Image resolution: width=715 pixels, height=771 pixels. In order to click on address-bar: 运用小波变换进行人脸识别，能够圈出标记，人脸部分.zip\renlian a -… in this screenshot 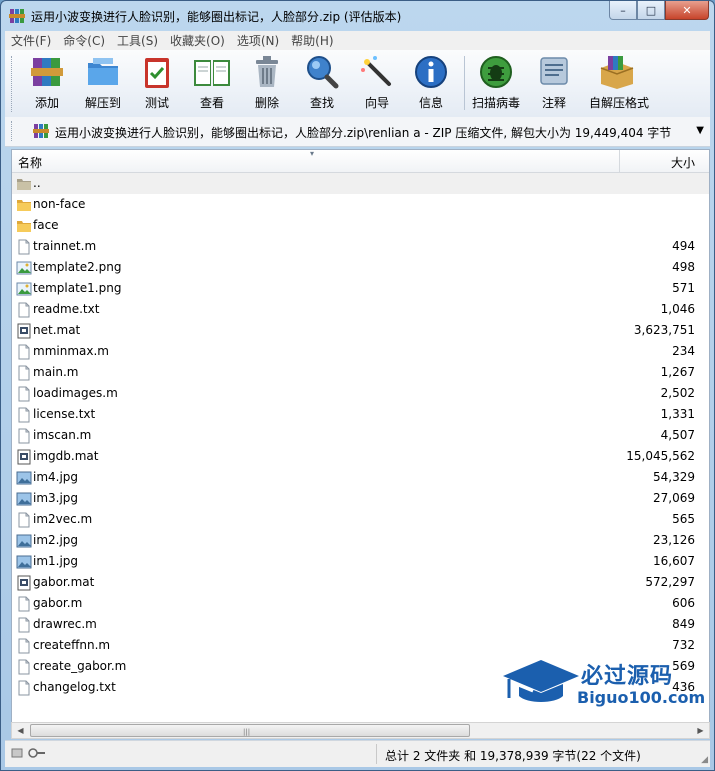, I will do `click(357, 132)`.